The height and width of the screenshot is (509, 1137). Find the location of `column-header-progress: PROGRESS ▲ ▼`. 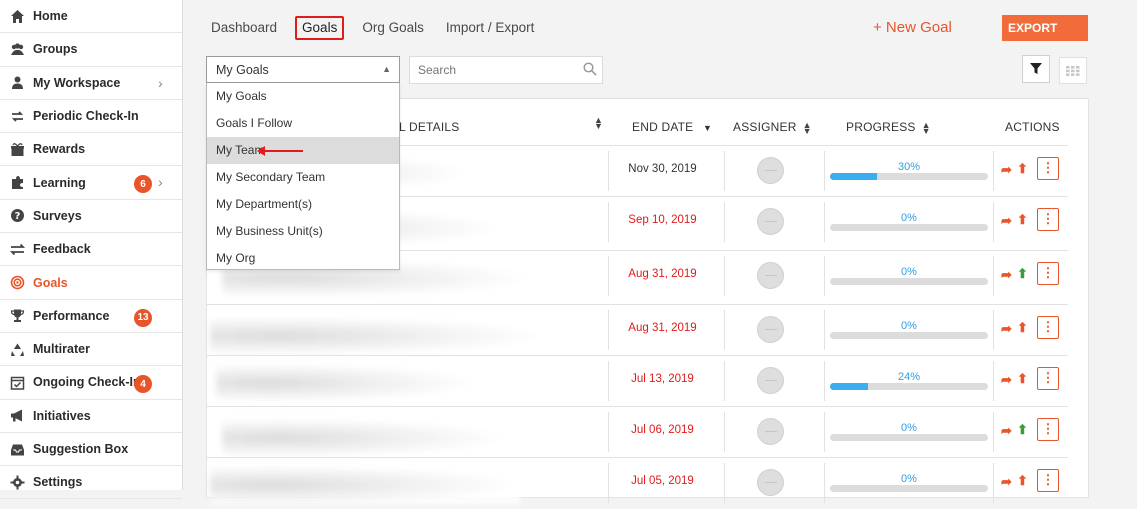

column-header-progress: PROGRESS ▲ ▼ is located at coordinates (888, 127).